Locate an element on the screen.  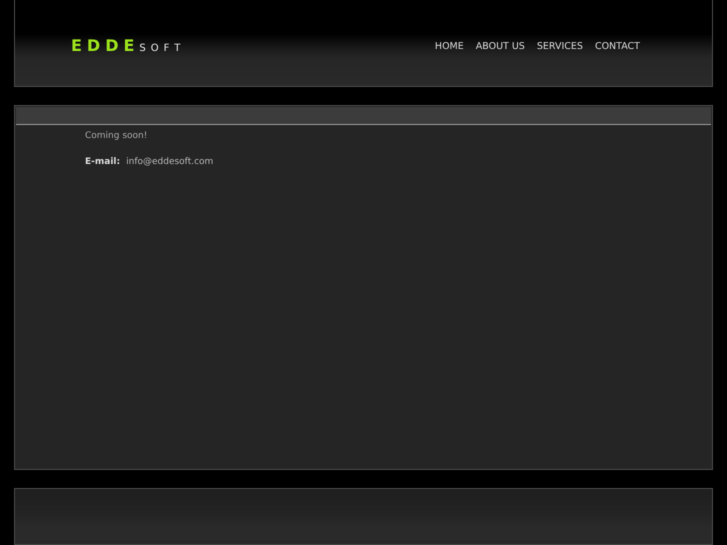
nav-link: HOME is located at coordinates (449, 47).